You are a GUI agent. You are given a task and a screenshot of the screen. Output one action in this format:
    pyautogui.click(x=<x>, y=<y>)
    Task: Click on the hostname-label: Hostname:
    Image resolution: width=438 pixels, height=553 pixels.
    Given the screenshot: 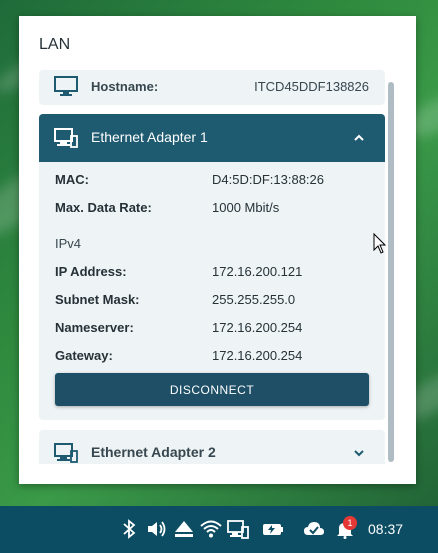 What is the action you would take?
    pyautogui.click(x=125, y=86)
    